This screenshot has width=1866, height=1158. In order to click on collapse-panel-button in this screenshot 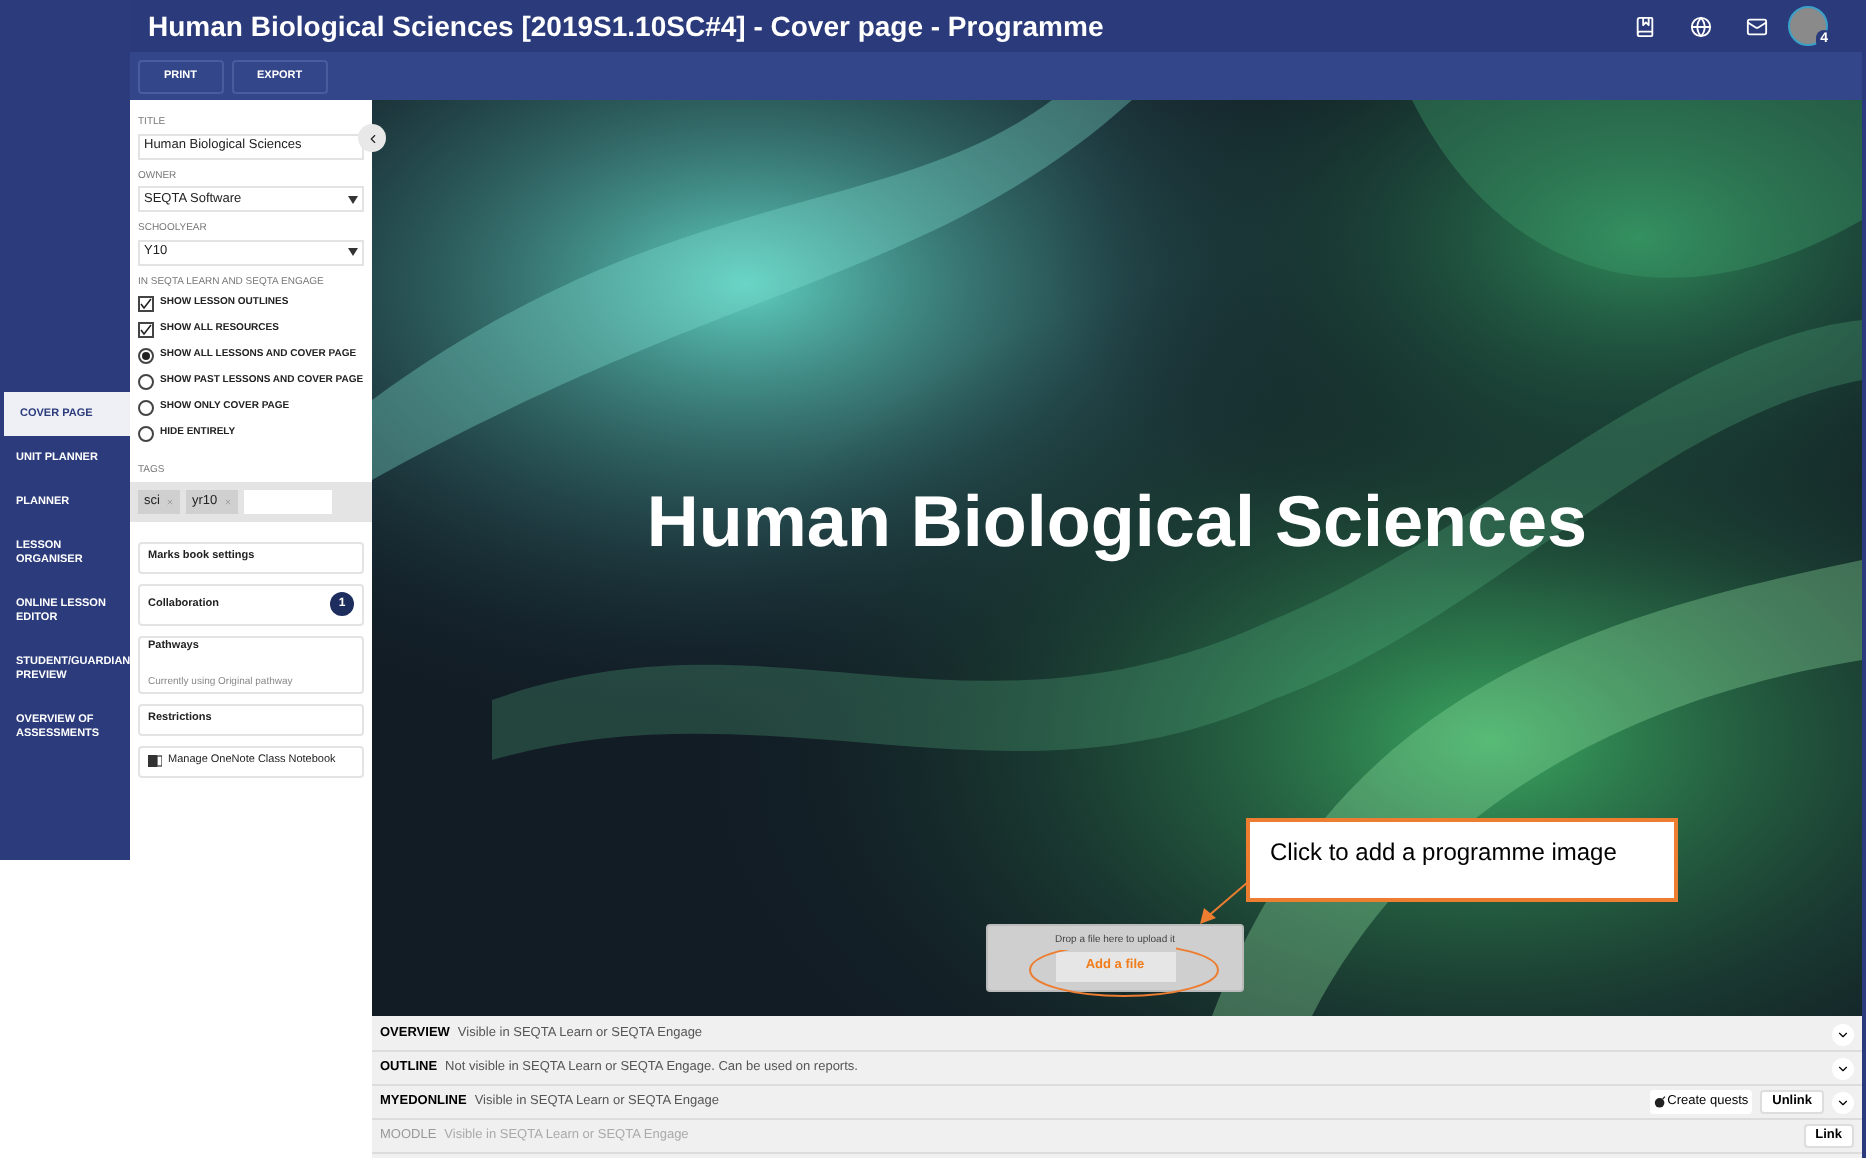, I will do `click(372, 138)`.